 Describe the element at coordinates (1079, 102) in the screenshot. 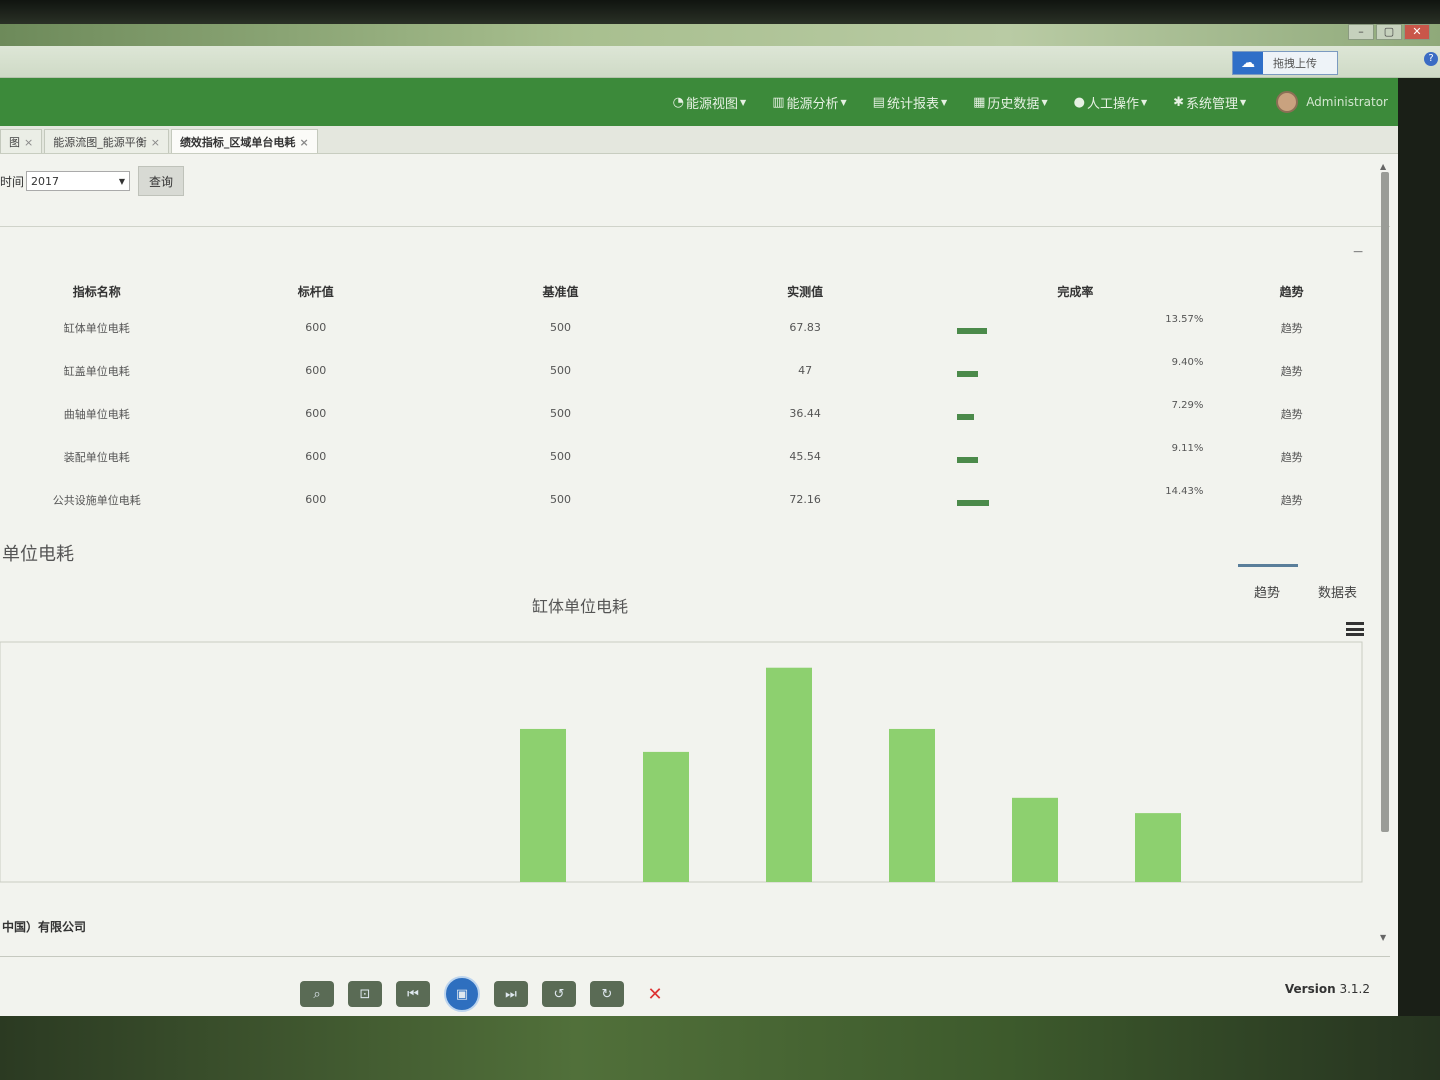

I see `user-icon: ●` at that location.